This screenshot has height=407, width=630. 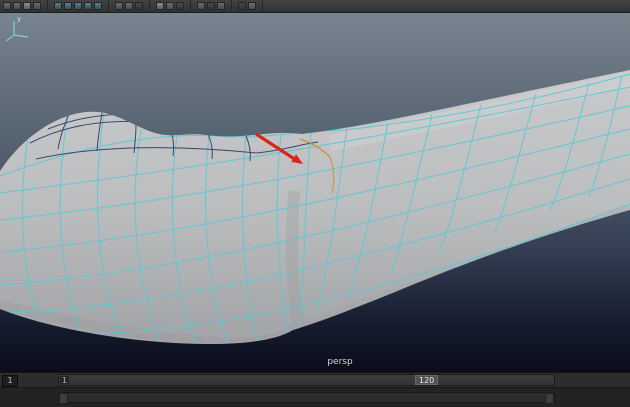 I want to click on field-entry-icon, so click(x=242, y=6).